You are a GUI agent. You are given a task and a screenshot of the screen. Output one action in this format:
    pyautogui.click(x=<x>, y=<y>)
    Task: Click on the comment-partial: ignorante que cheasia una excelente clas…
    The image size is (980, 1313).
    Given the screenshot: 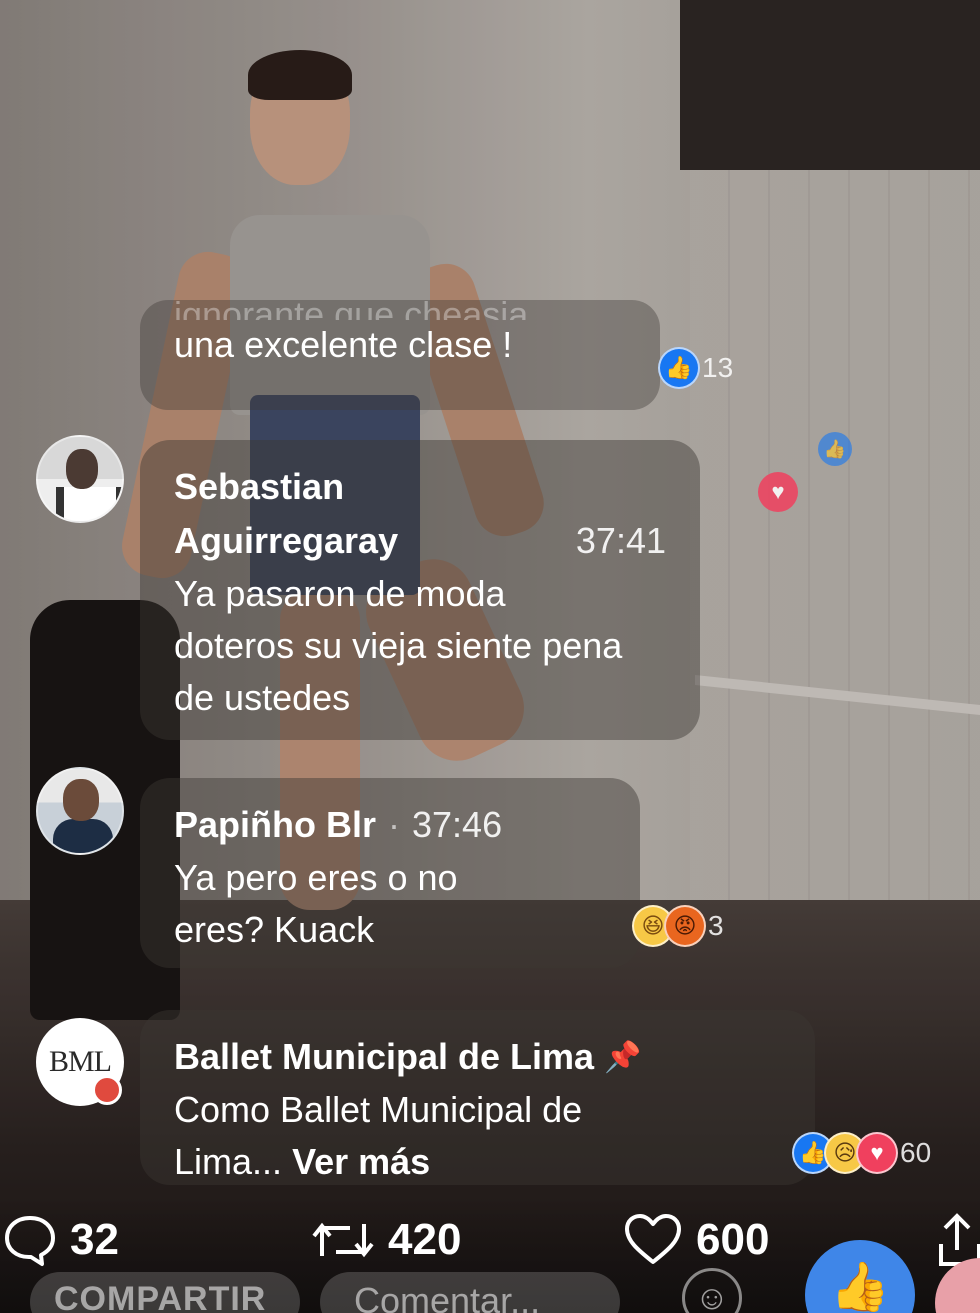 What is the action you would take?
    pyautogui.click(x=400, y=352)
    